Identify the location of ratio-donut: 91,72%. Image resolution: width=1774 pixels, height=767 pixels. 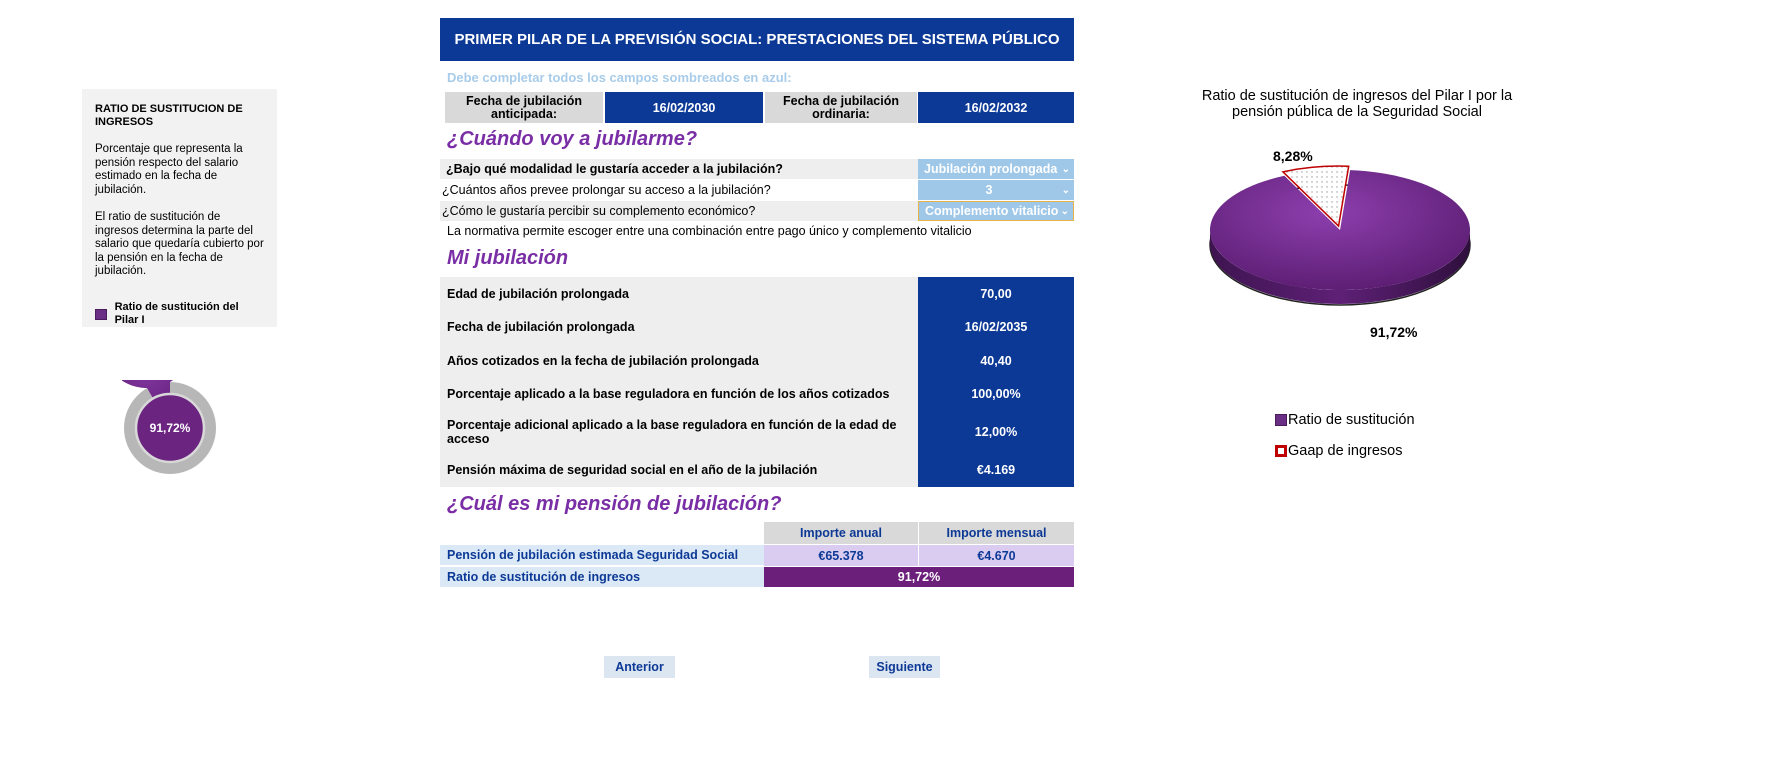
(169, 427).